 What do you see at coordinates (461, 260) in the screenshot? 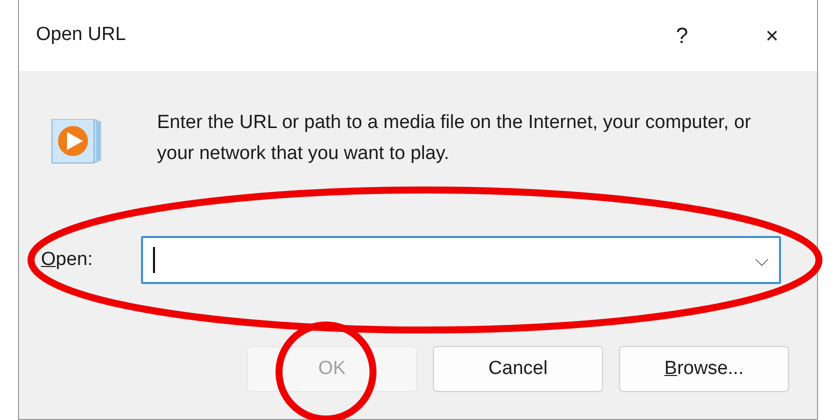
I see `url-combo-box: ⌵` at bounding box center [461, 260].